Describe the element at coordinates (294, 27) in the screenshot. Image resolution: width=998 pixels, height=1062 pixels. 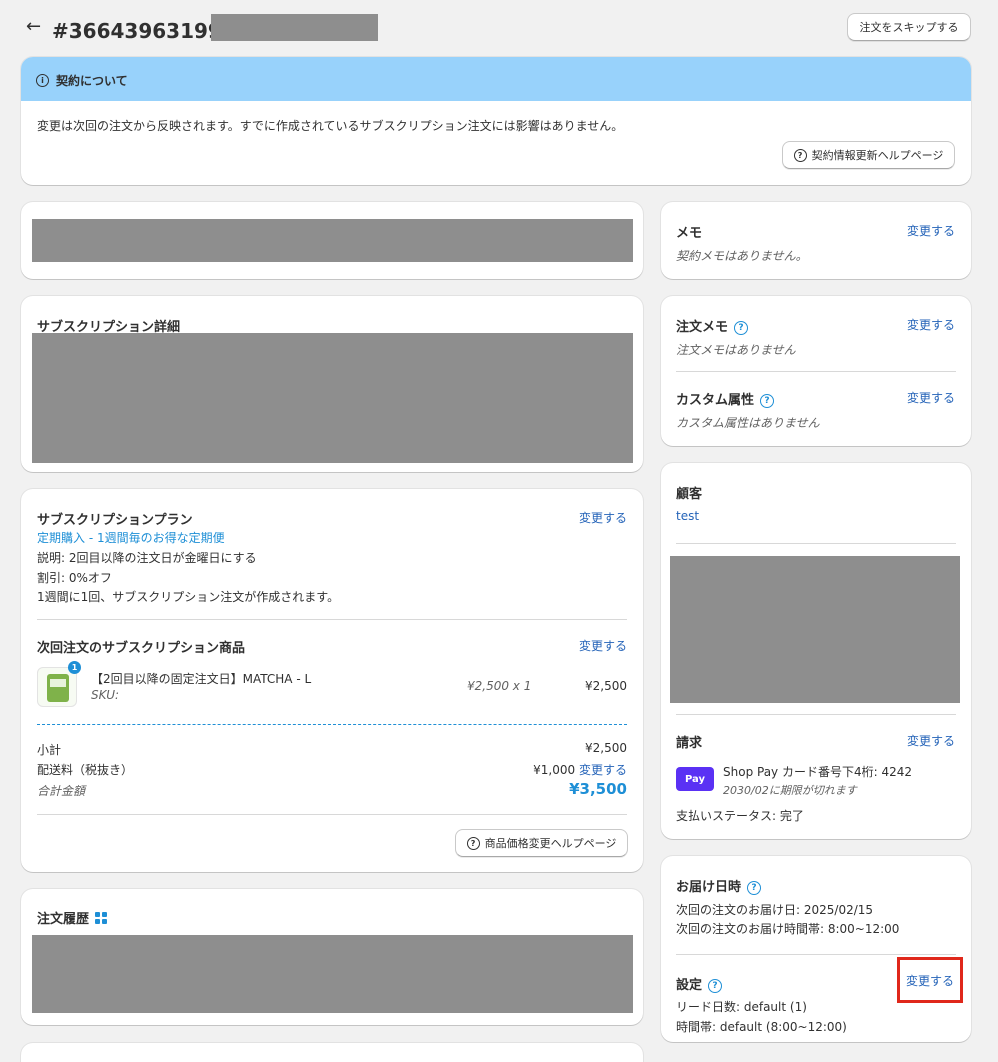
I see `redacted-title-area` at that location.